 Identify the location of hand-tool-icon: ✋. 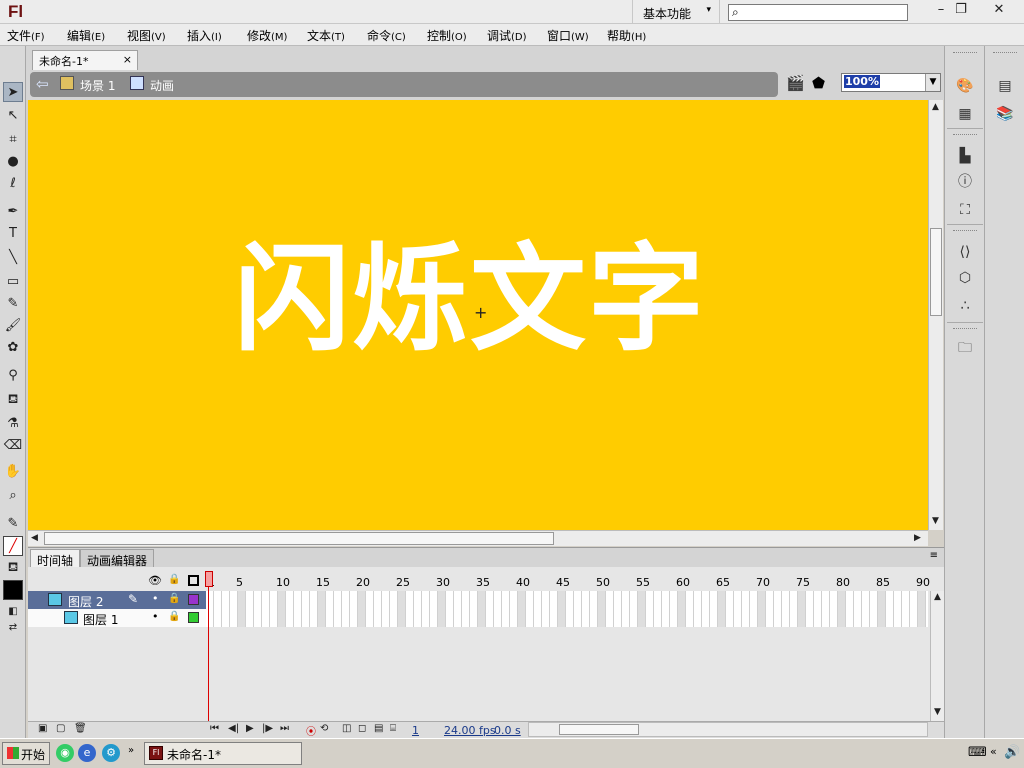
(13, 472).